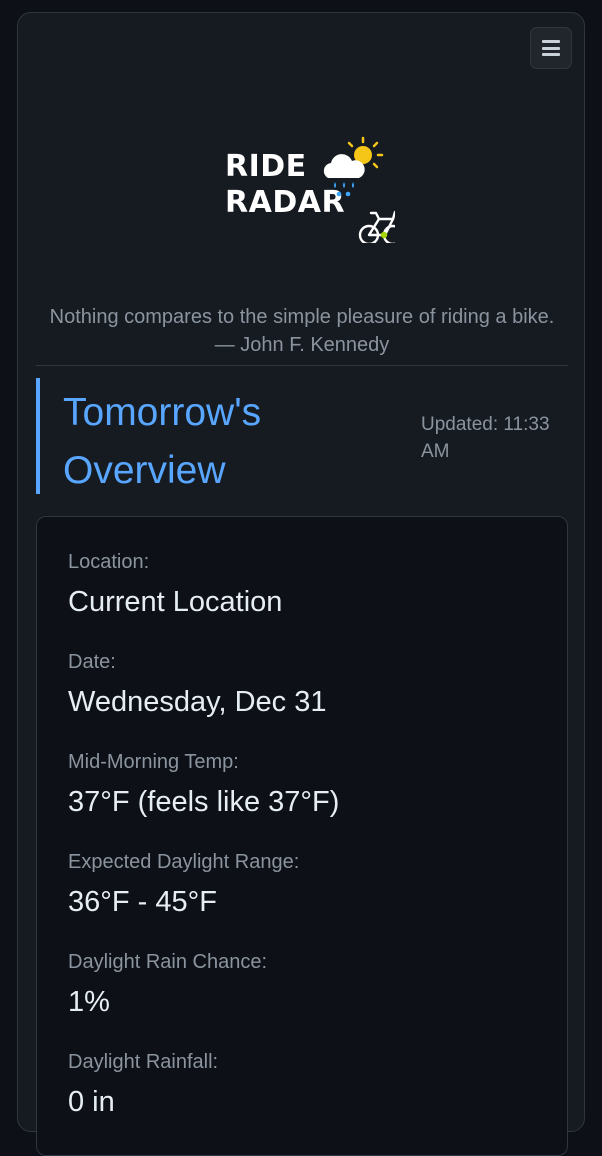  What do you see at coordinates (89, 1002) in the screenshot?
I see `field-value: 1%` at bounding box center [89, 1002].